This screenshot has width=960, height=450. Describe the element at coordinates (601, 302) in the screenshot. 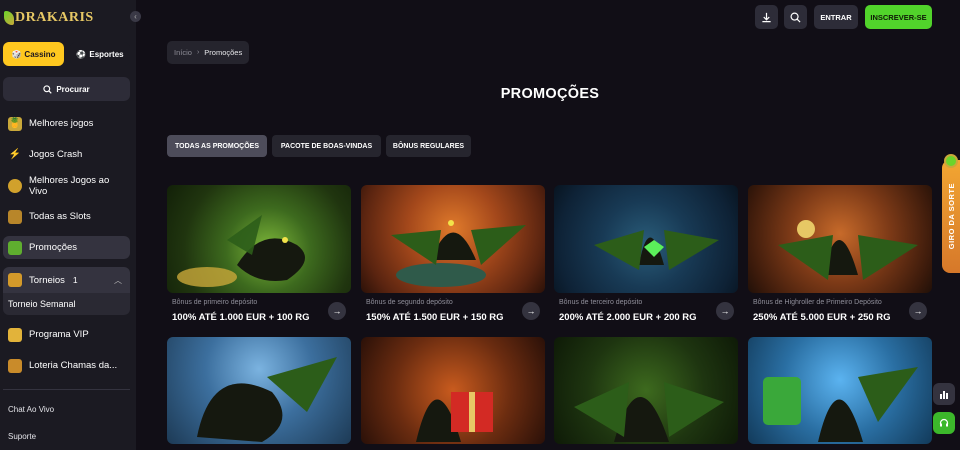

I see `promo-label: Bônus de terceiro depósito` at that location.